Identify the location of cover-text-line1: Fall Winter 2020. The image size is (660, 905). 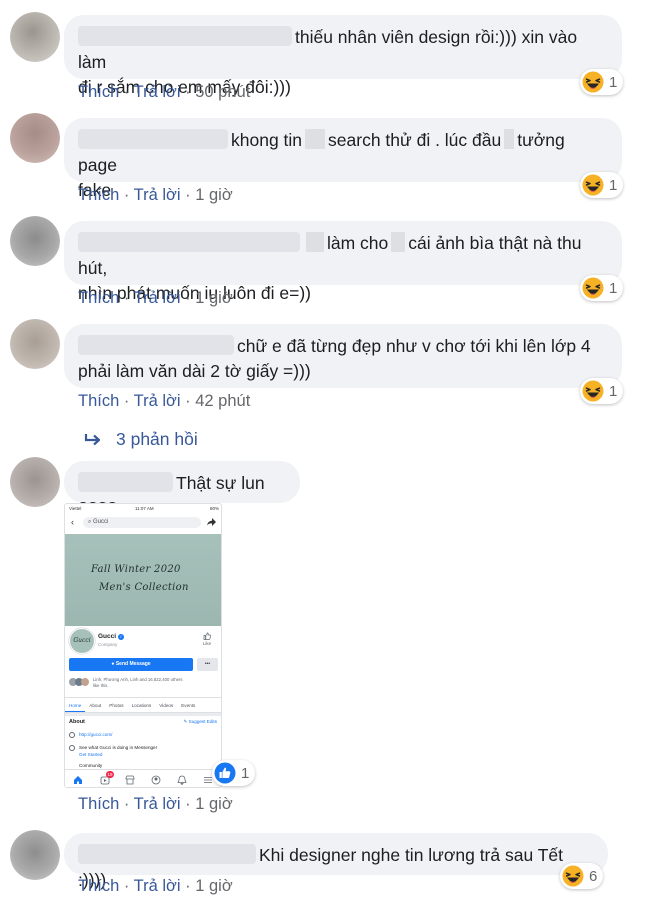
(136, 569).